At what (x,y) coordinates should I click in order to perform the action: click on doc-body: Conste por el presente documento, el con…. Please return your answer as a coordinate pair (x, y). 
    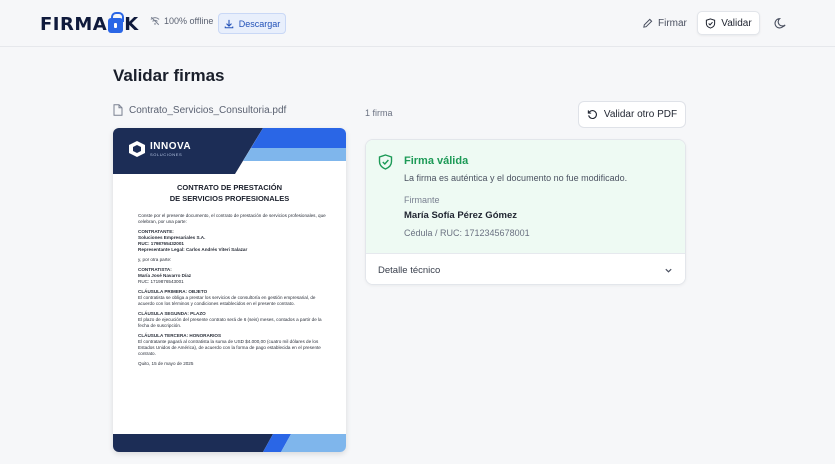
    Looking at the image, I should click on (232, 292).